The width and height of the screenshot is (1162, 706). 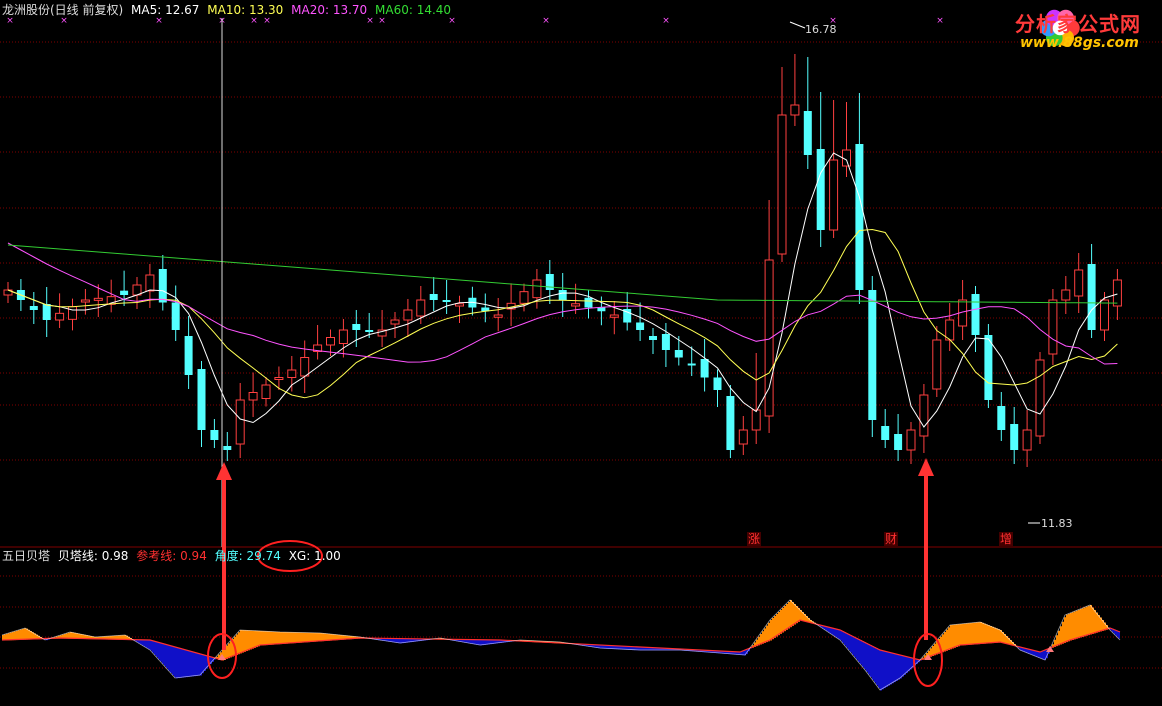 I want to click on xg-value: XG: 1.00, so click(x=314, y=556).